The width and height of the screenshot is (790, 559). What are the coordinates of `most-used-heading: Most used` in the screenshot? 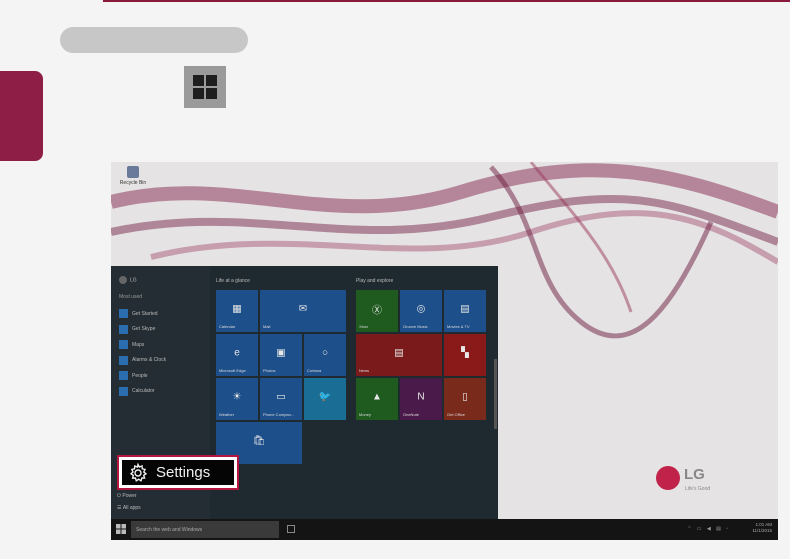 It's located at (131, 297).